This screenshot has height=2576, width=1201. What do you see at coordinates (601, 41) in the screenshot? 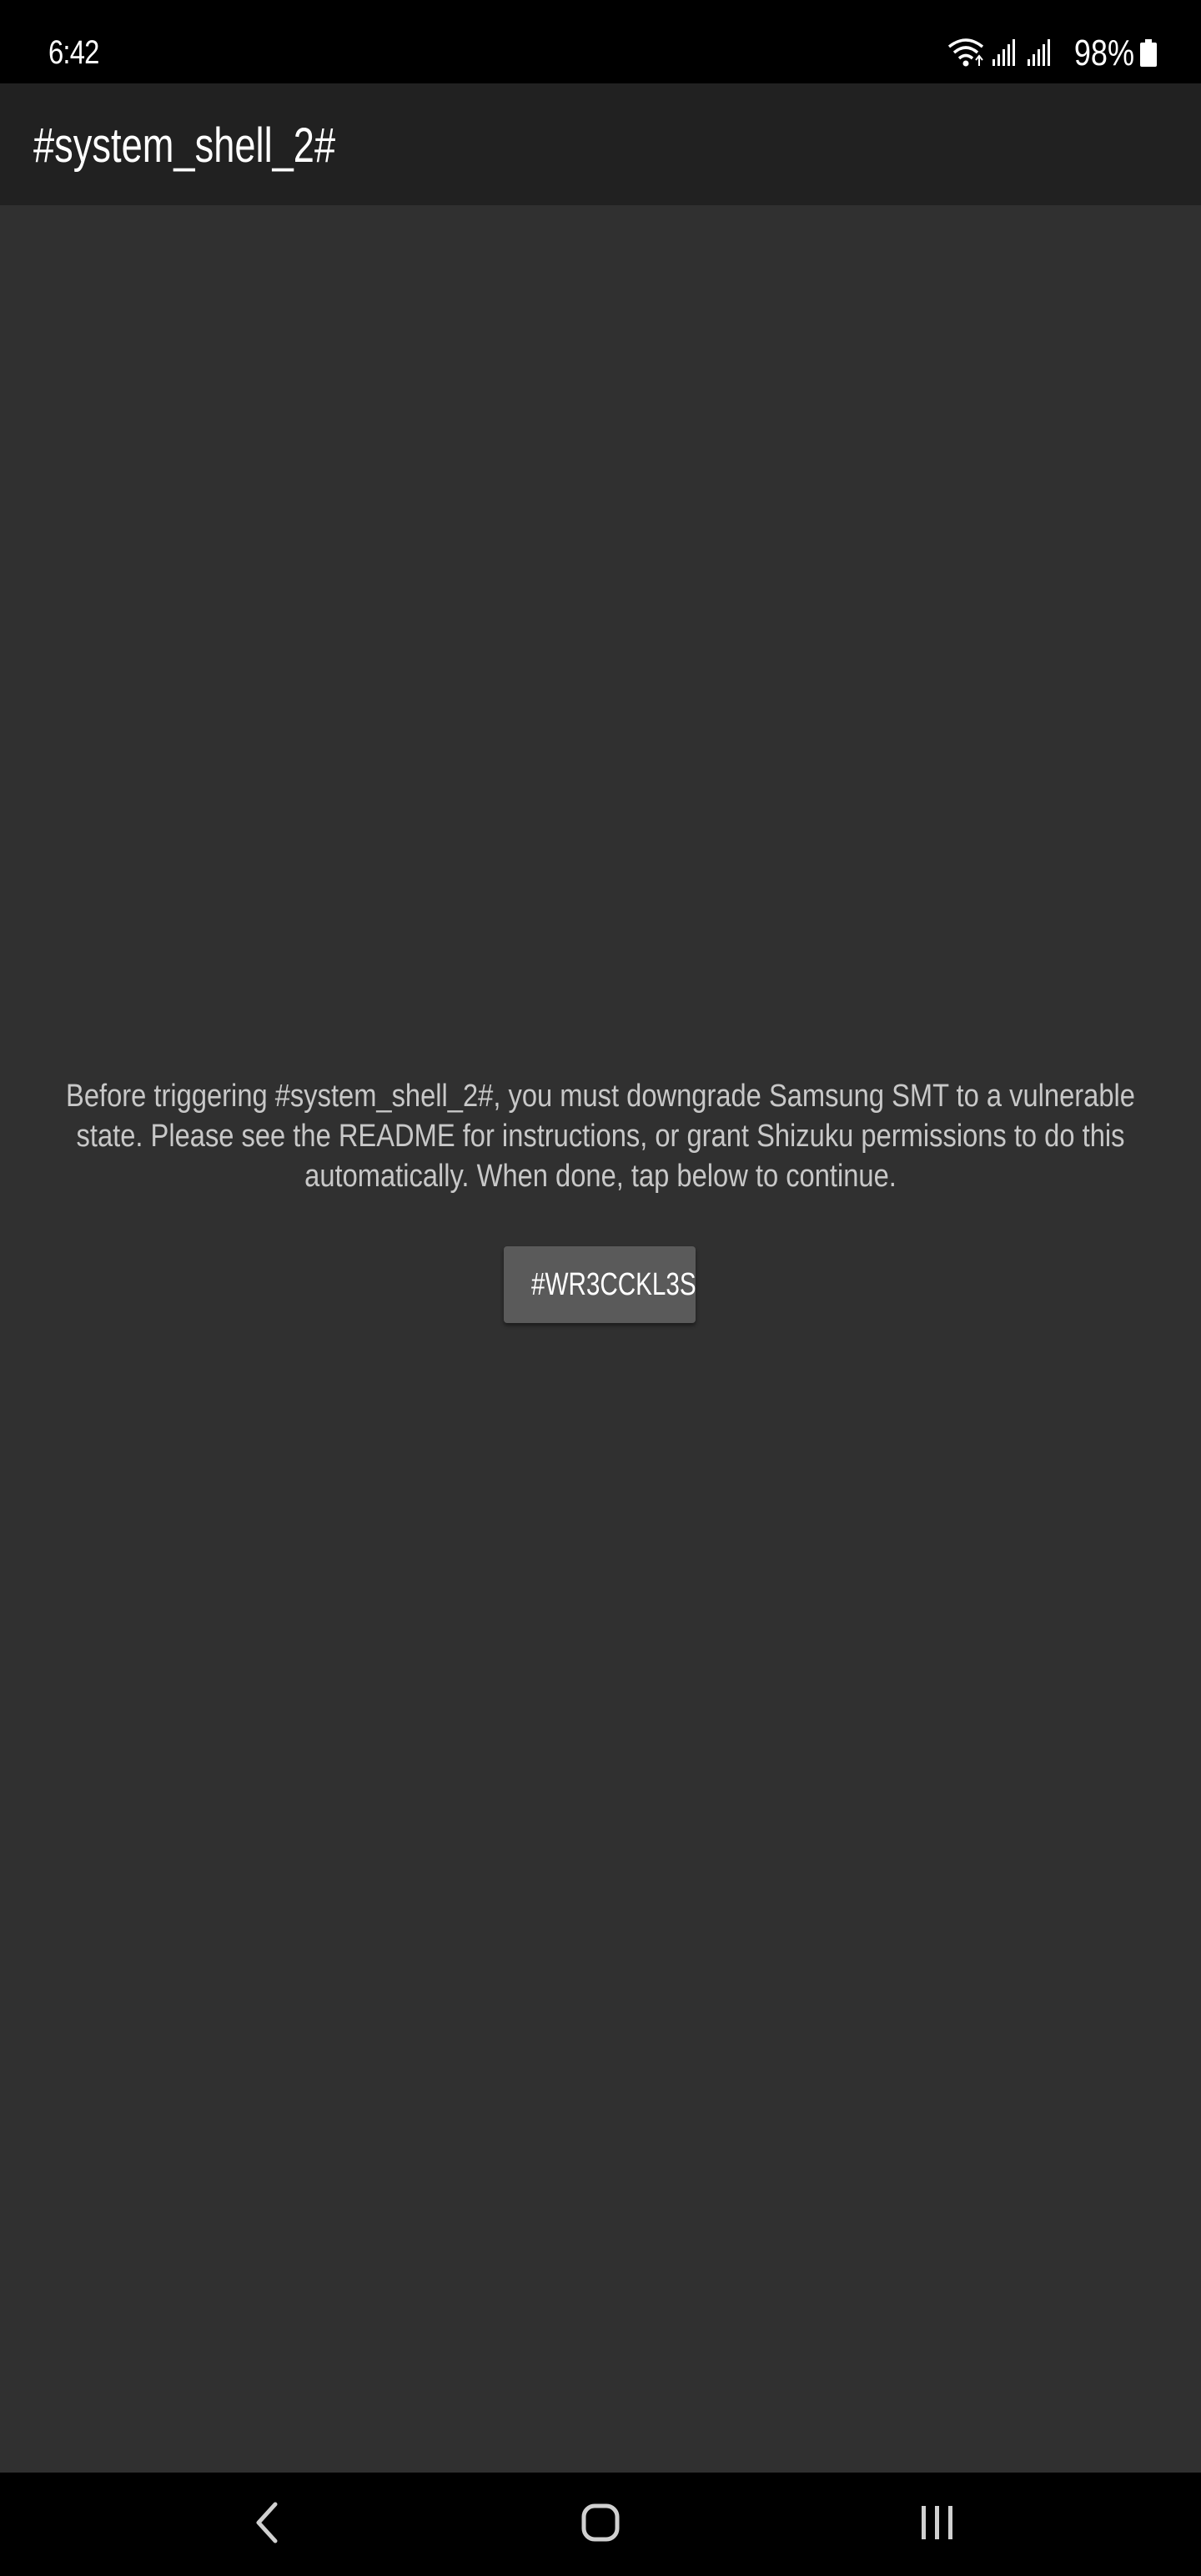
I see `status-bar: 6:42 98%` at bounding box center [601, 41].